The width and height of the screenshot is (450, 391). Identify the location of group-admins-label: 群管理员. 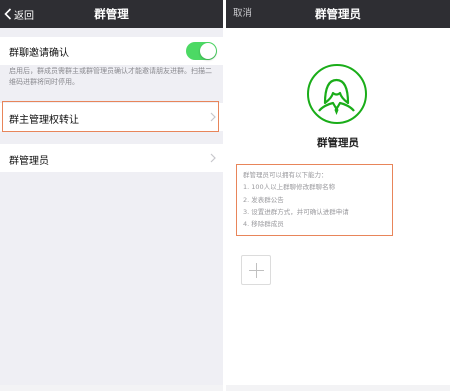
(29, 161).